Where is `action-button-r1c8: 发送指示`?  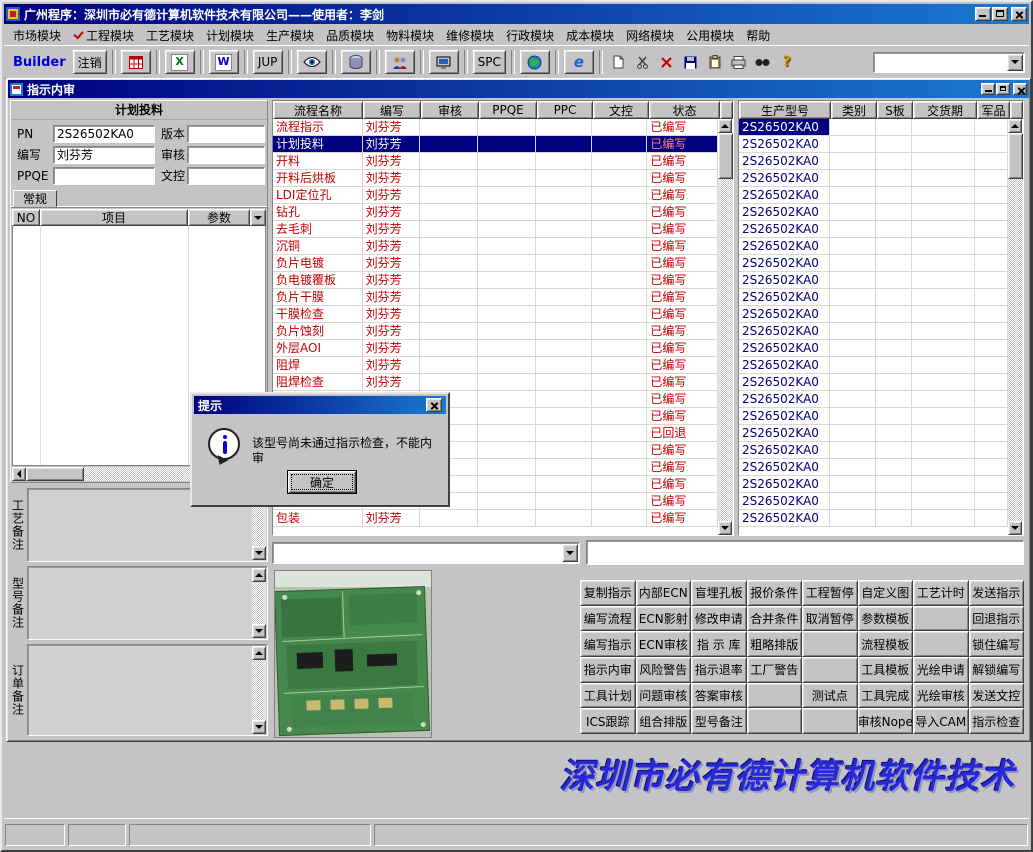
action-button-r1c8: 发送指示 is located at coordinates (996, 593).